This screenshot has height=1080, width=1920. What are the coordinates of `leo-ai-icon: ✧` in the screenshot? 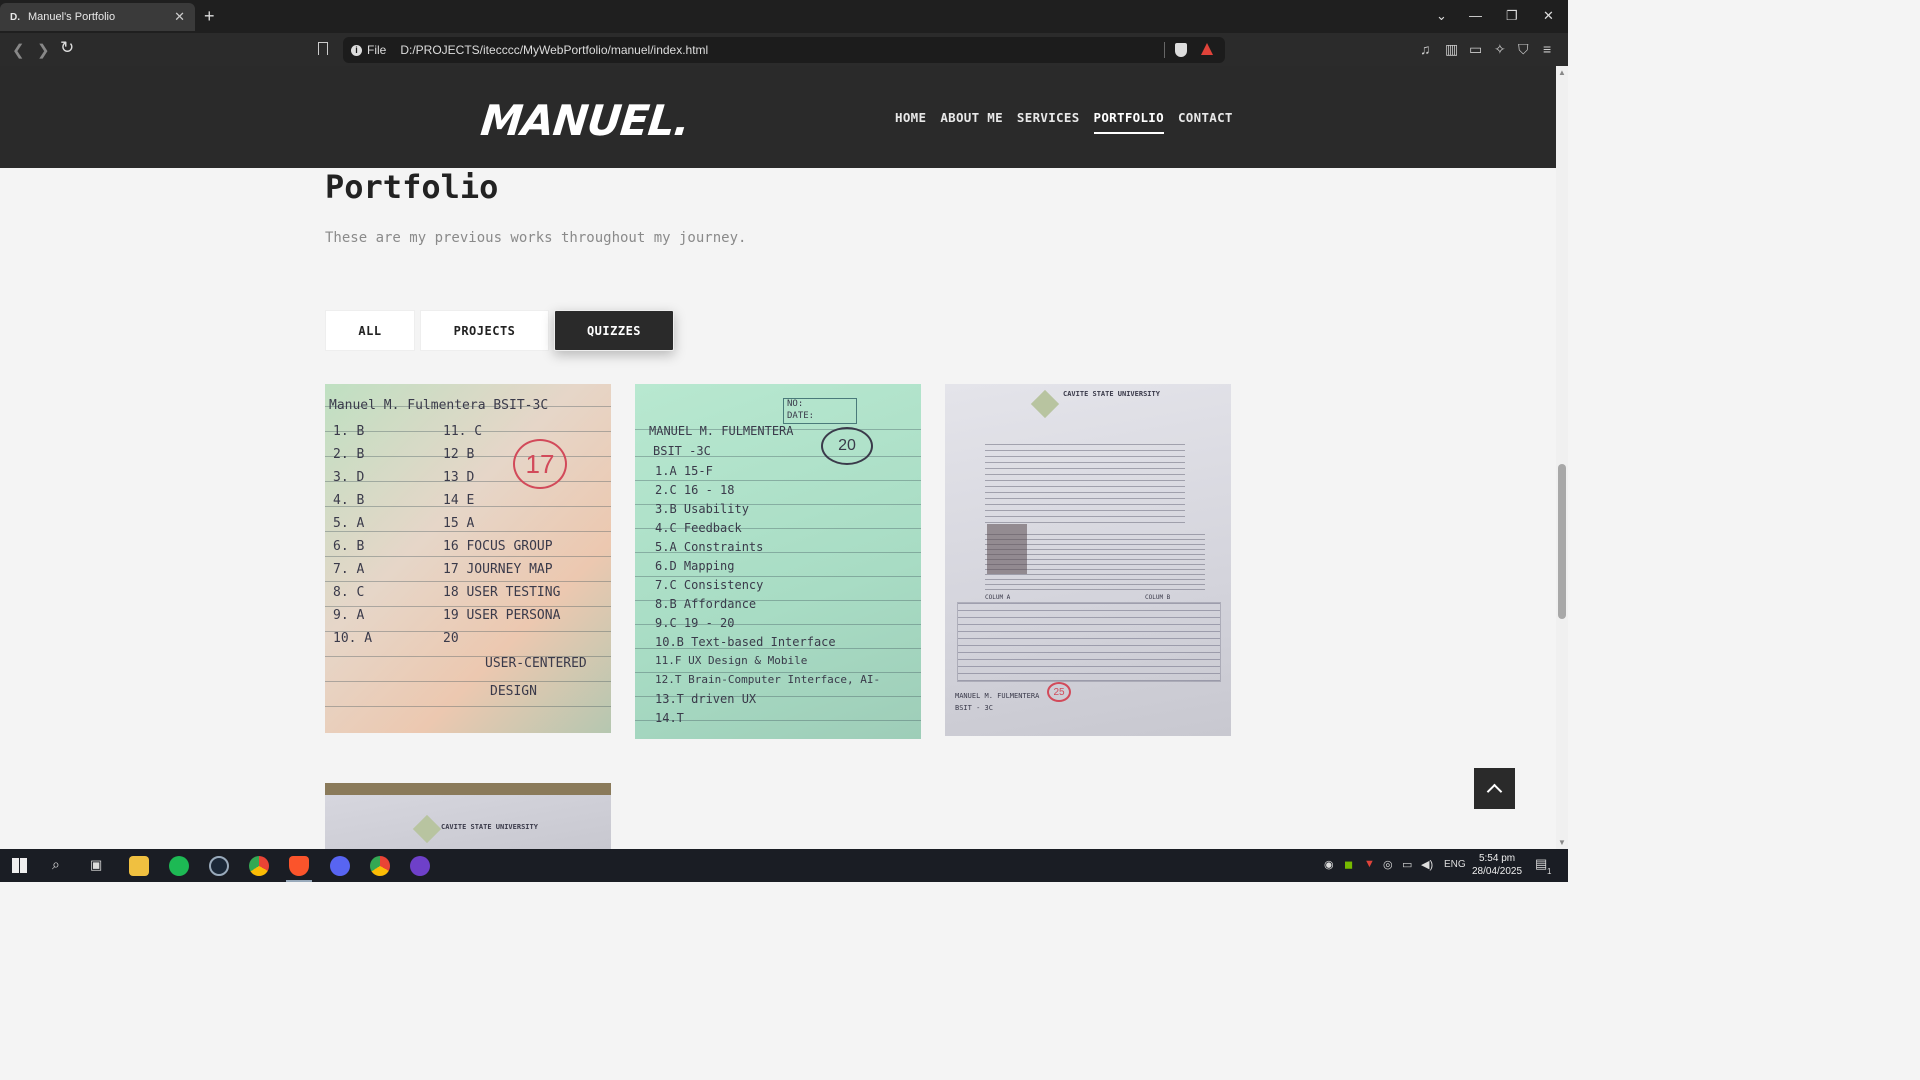 It's located at (1500, 49).